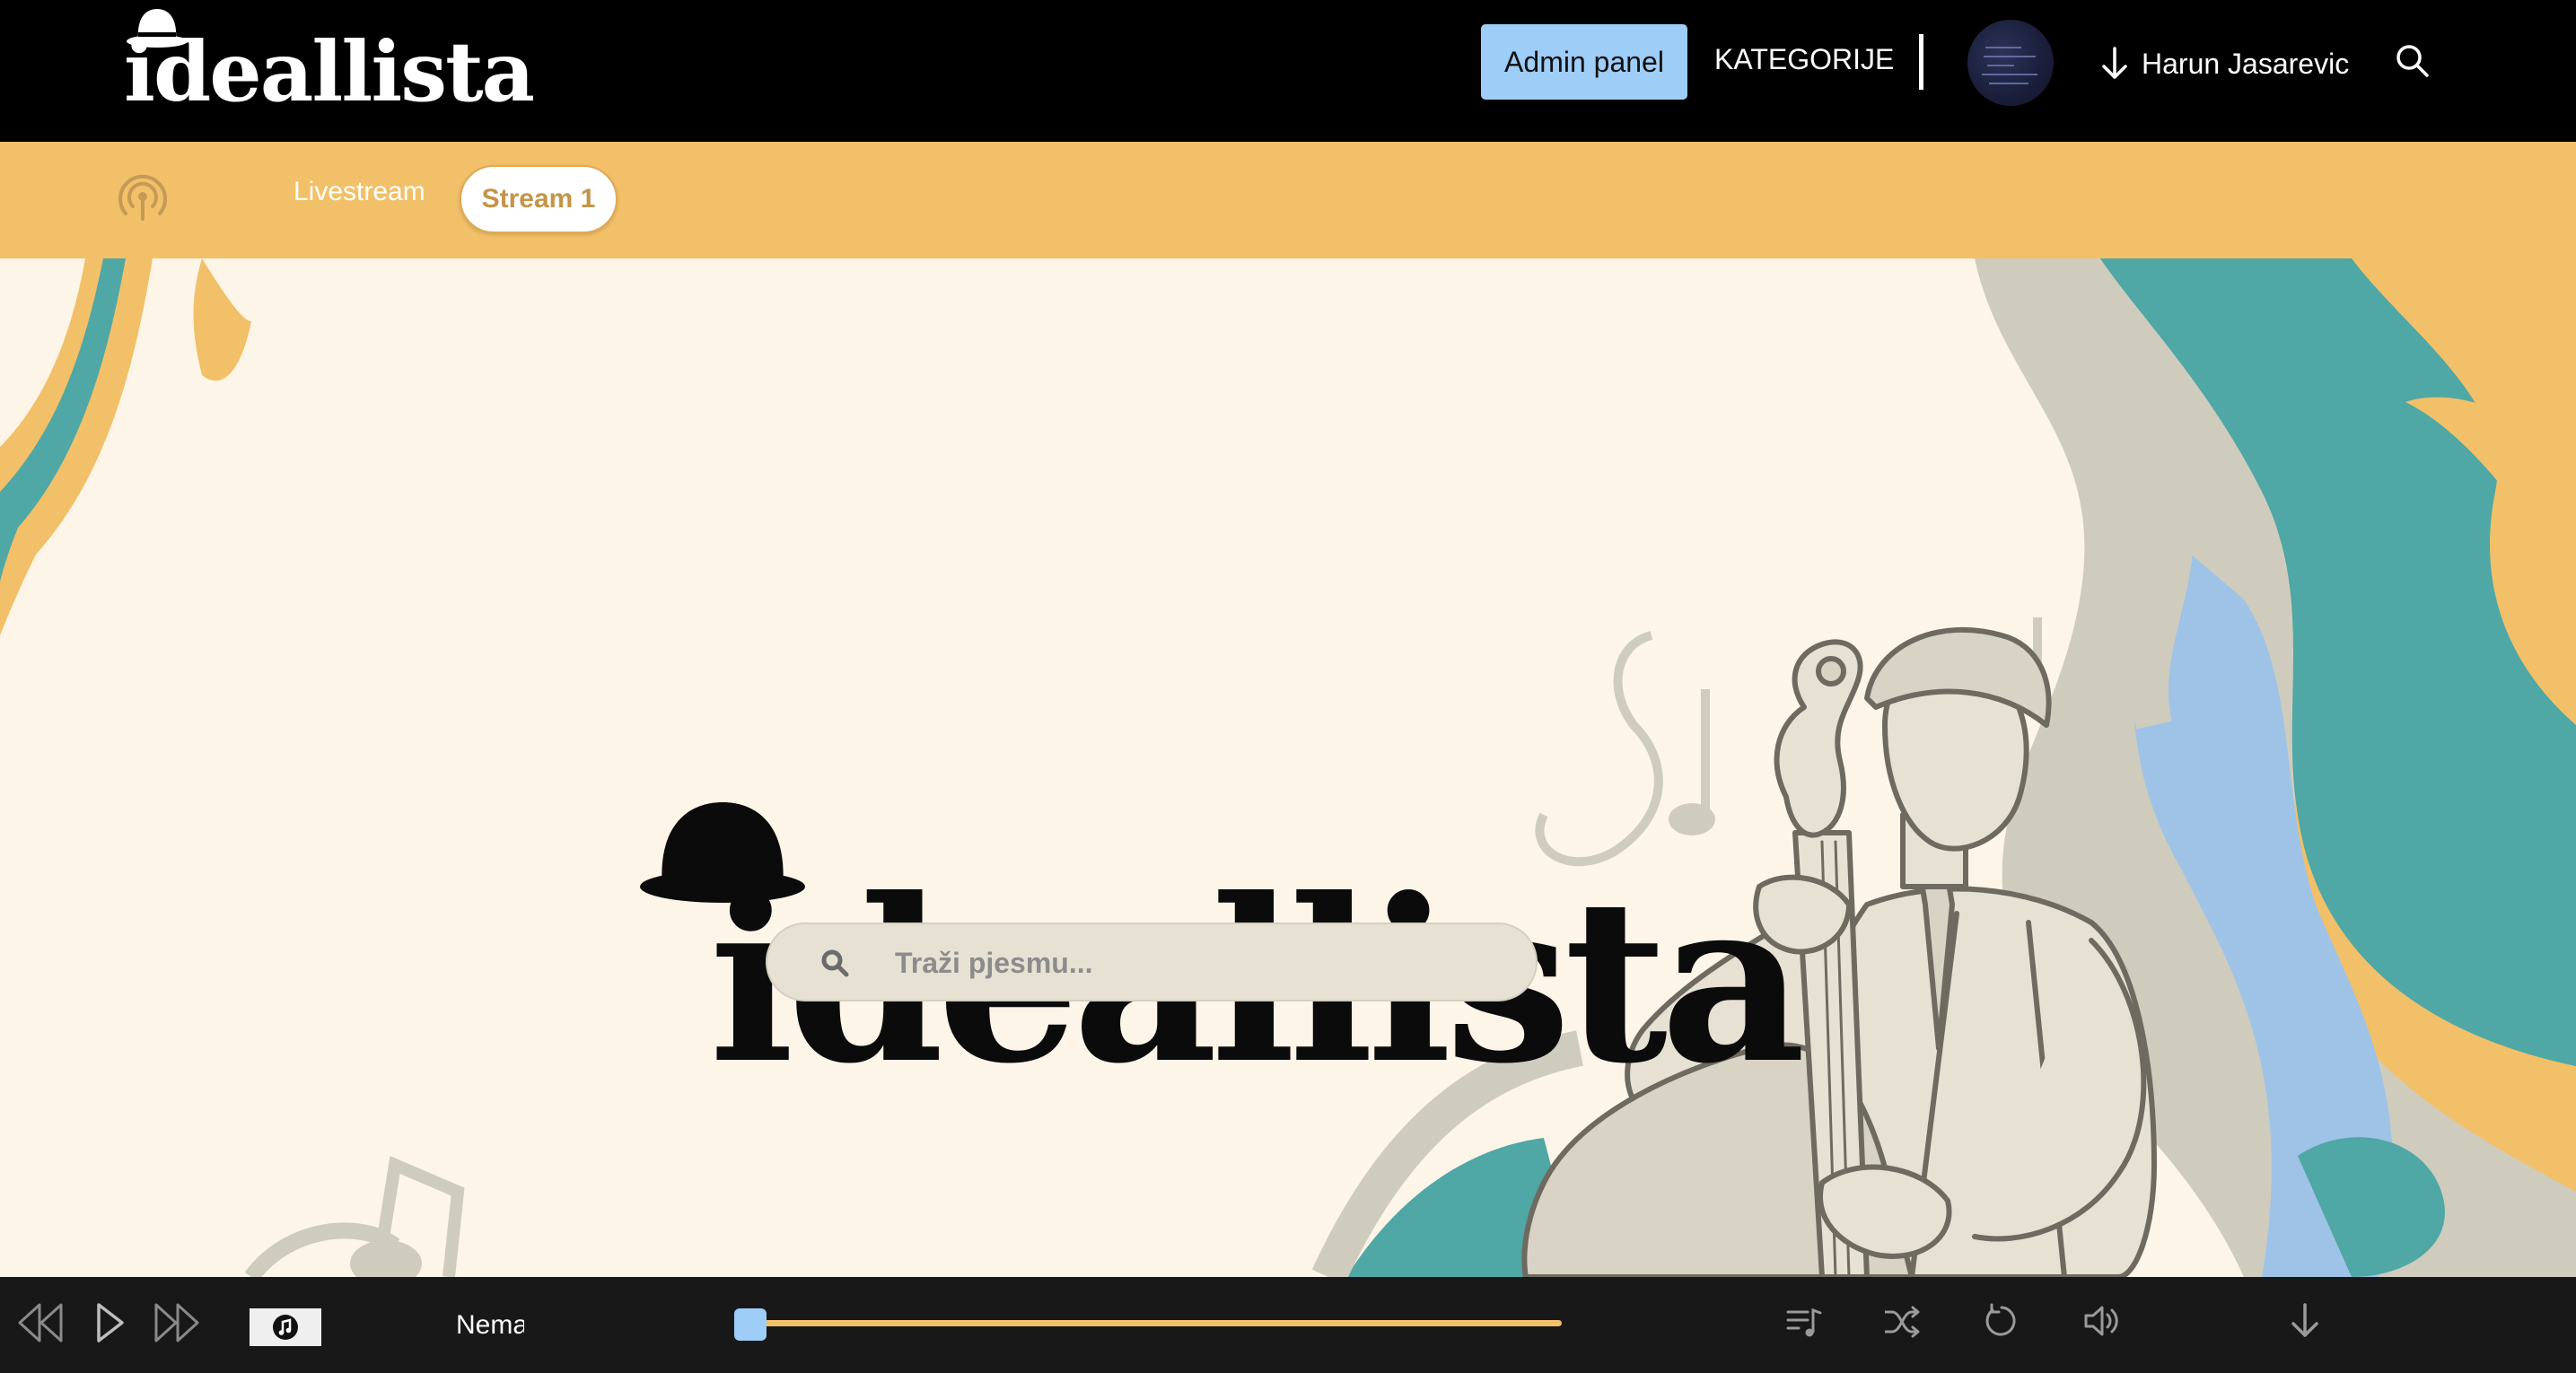 The height and width of the screenshot is (1373, 2576). What do you see at coordinates (109, 1322) in the screenshot?
I see `play-icon` at bounding box center [109, 1322].